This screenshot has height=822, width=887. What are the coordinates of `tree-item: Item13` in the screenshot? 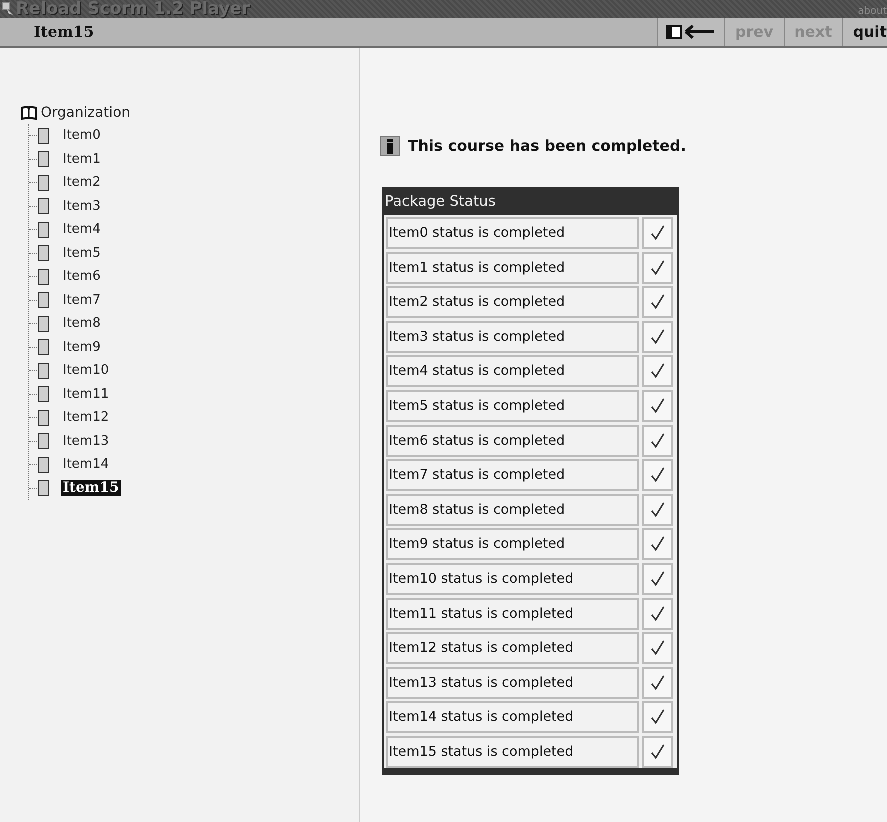 It's located at (86, 441).